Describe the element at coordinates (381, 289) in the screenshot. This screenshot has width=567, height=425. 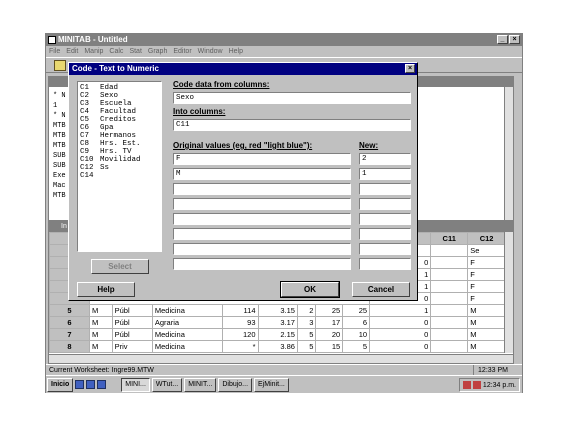
I see `cancel-button: Cancel` at that location.